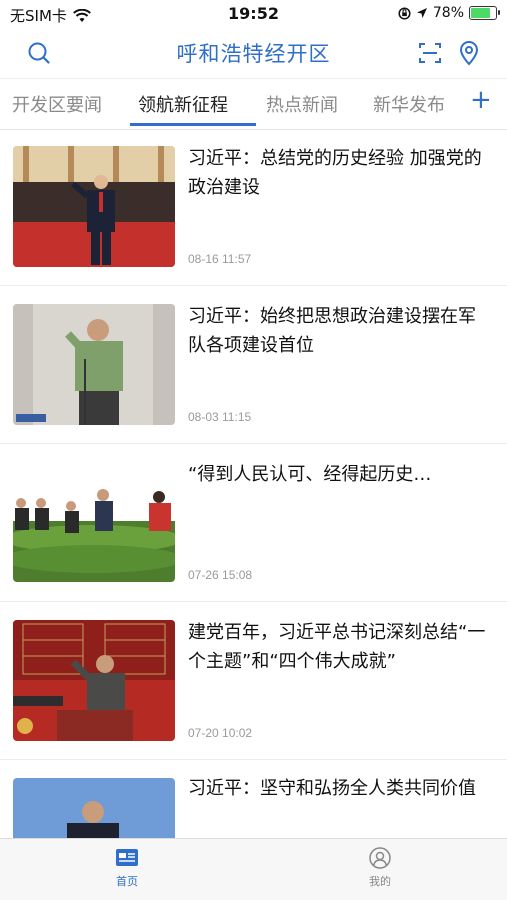 This screenshot has width=507, height=900. I want to click on tab-linghang-xinzhengcheng: 领航新征程, so click(183, 104).